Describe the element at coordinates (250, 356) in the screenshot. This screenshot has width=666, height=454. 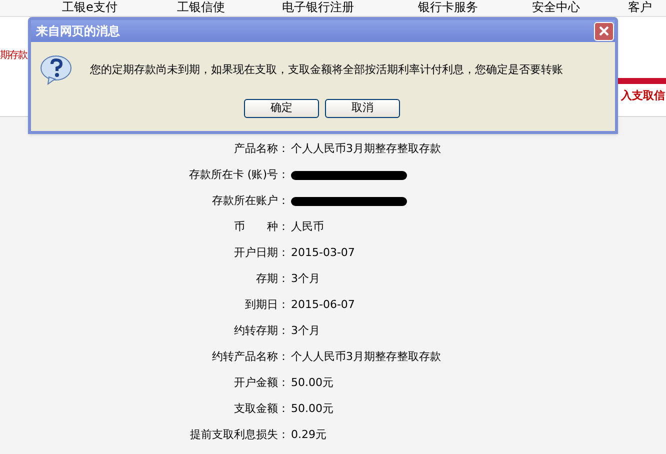
I see `field-label: 约转产品名称：` at that location.